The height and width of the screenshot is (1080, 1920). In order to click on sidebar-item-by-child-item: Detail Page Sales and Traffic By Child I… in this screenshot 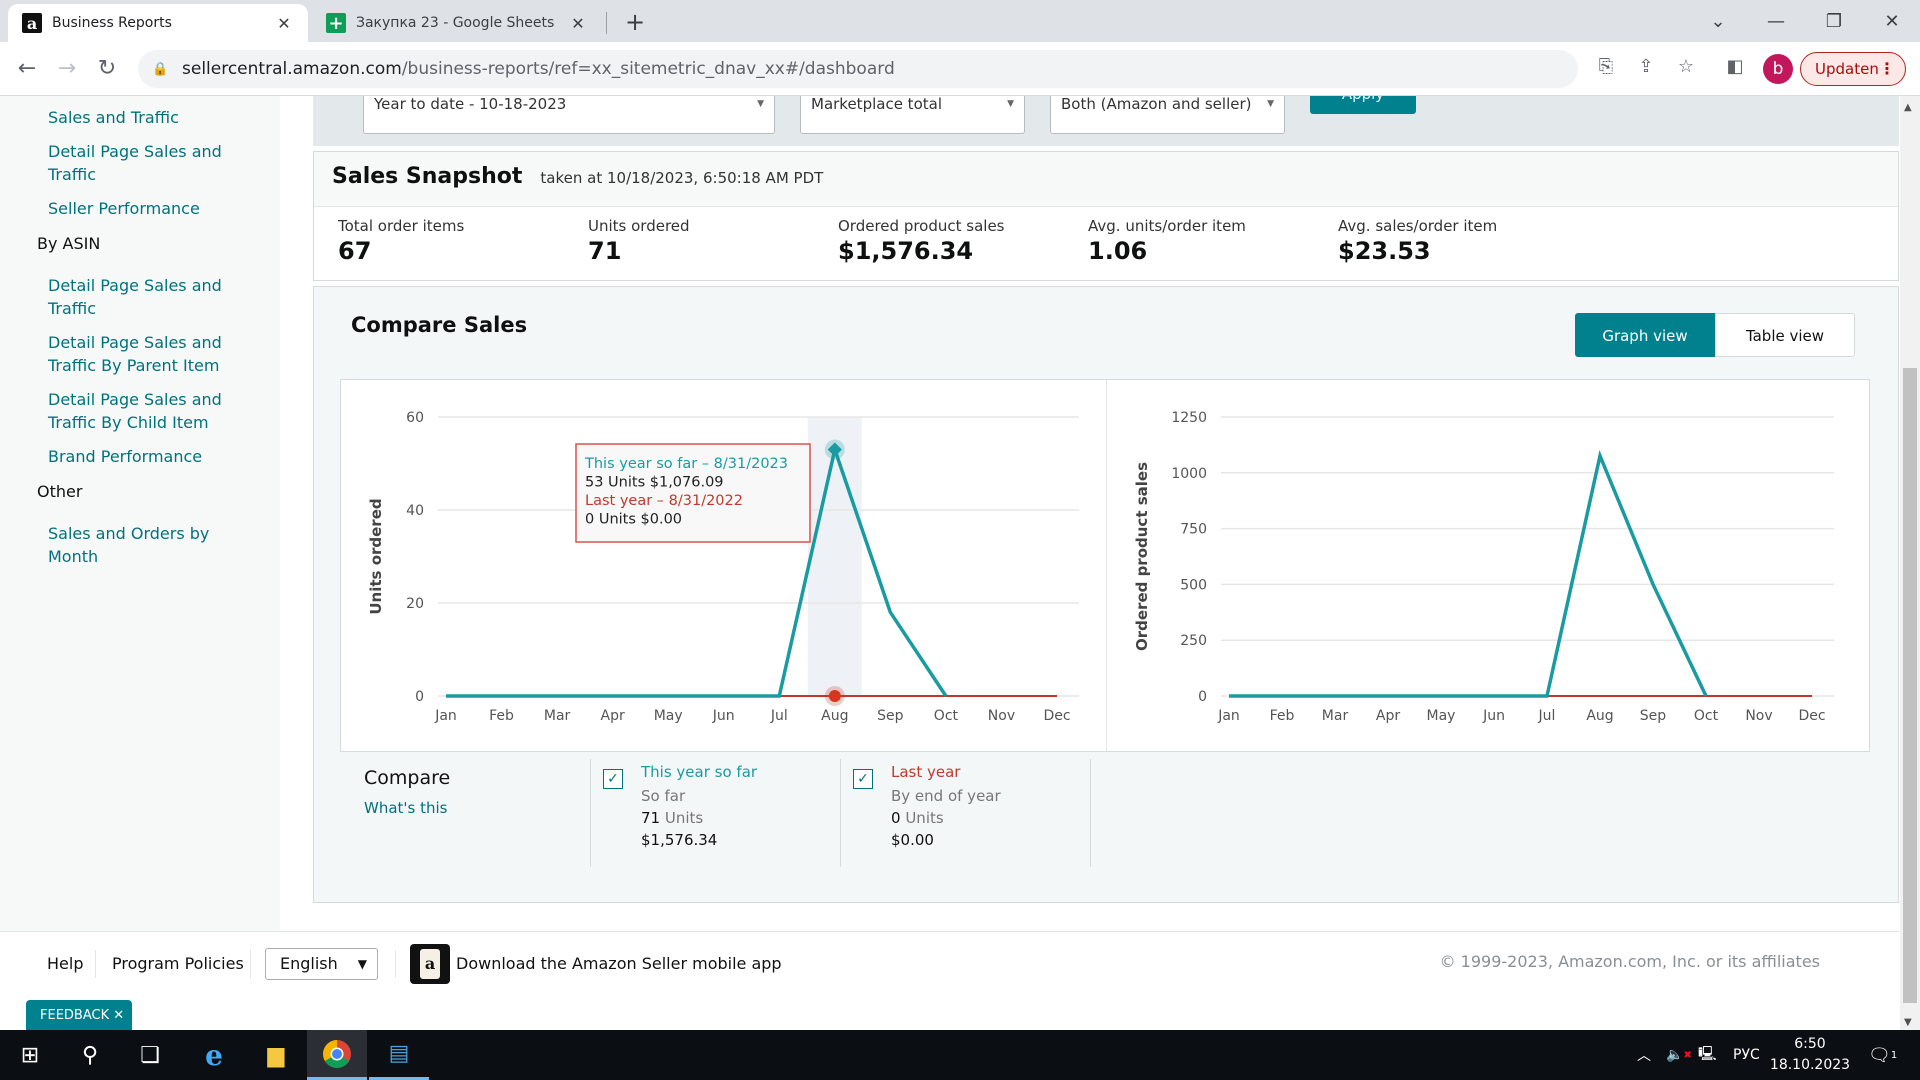, I will do `click(148, 411)`.